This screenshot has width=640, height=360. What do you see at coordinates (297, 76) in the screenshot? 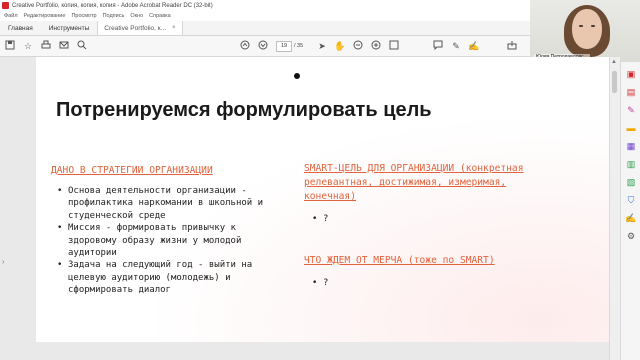
I see `cursor-dot` at bounding box center [297, 76].